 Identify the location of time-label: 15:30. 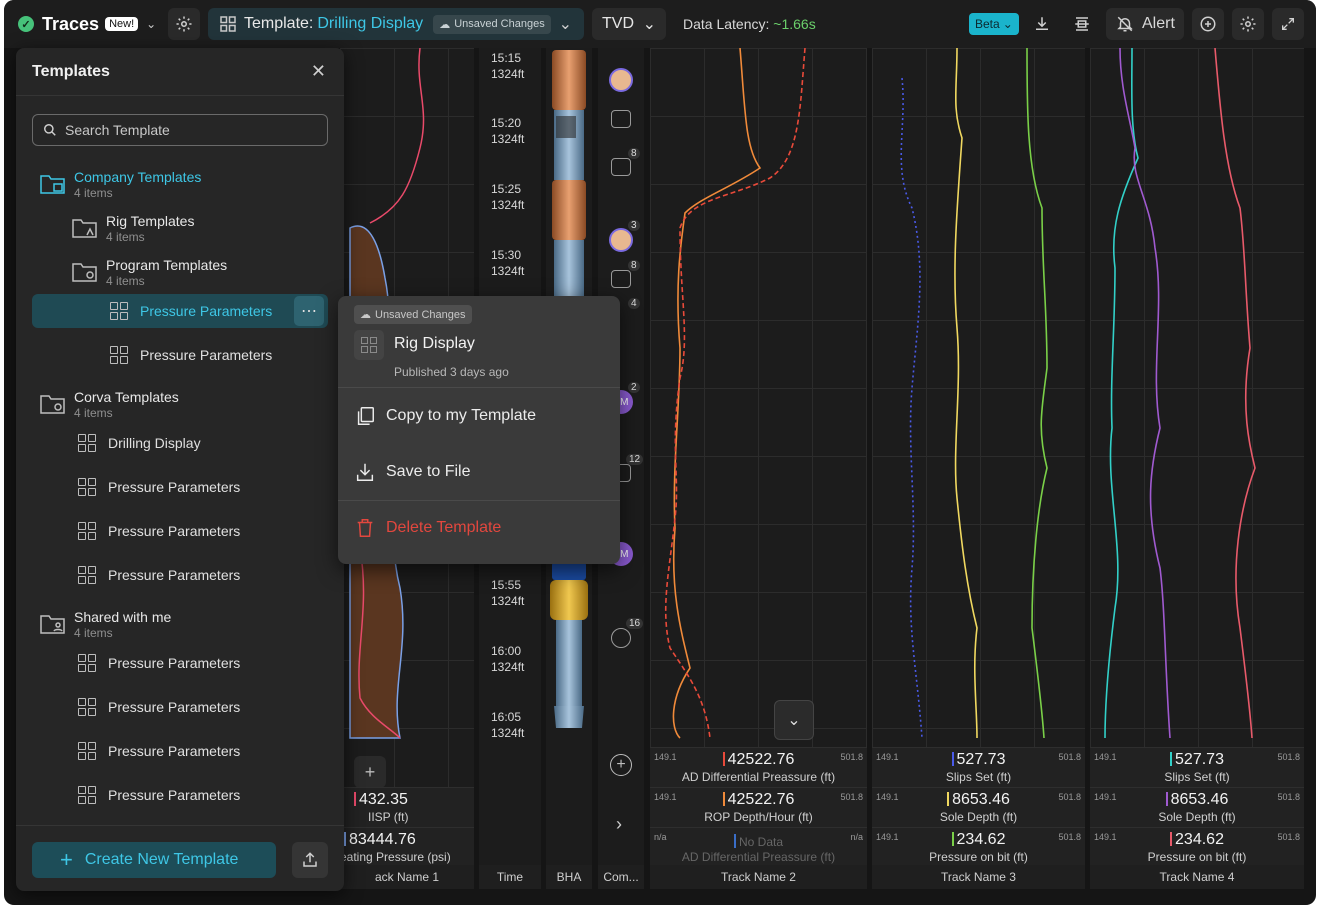
(506, 255).